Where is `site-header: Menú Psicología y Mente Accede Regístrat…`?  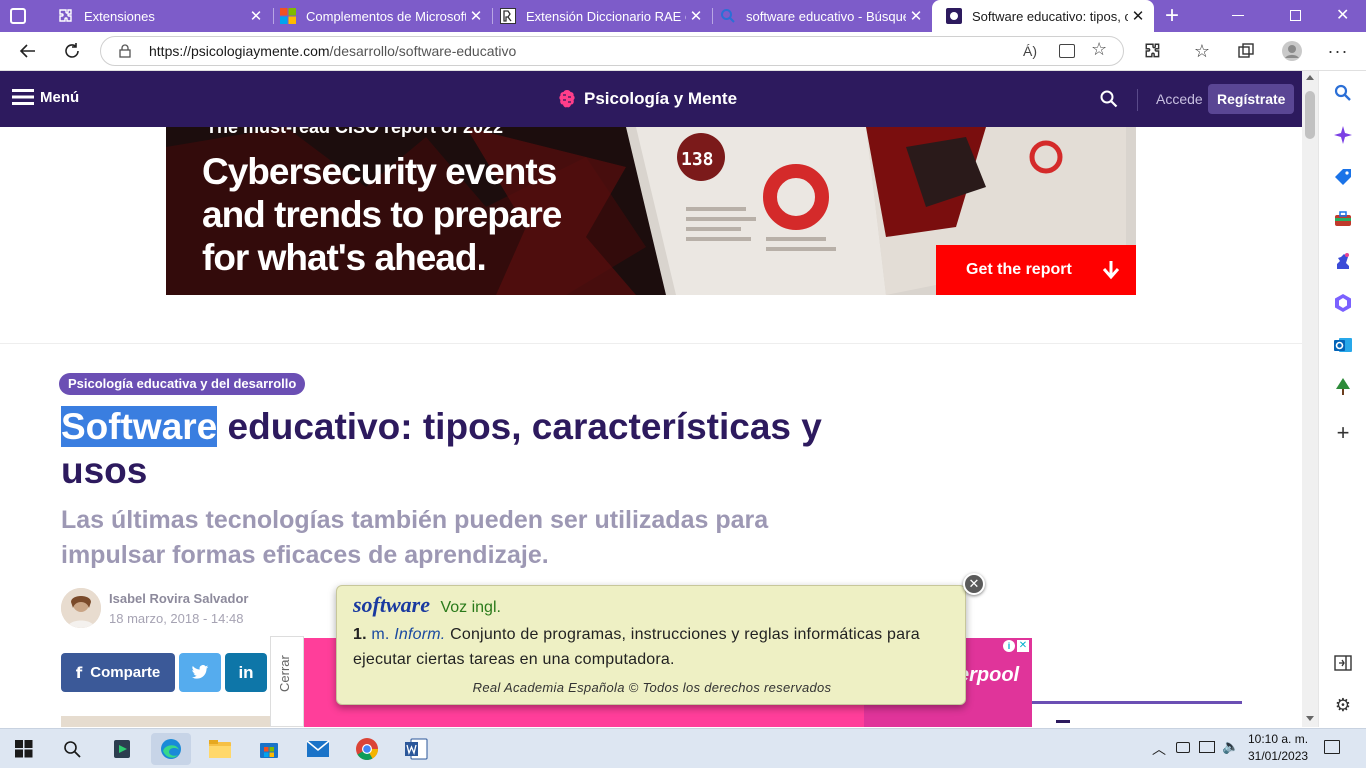
site-header: Menú Psicología y Mente Accede Regístrat… is located at coordinates (651, 99).